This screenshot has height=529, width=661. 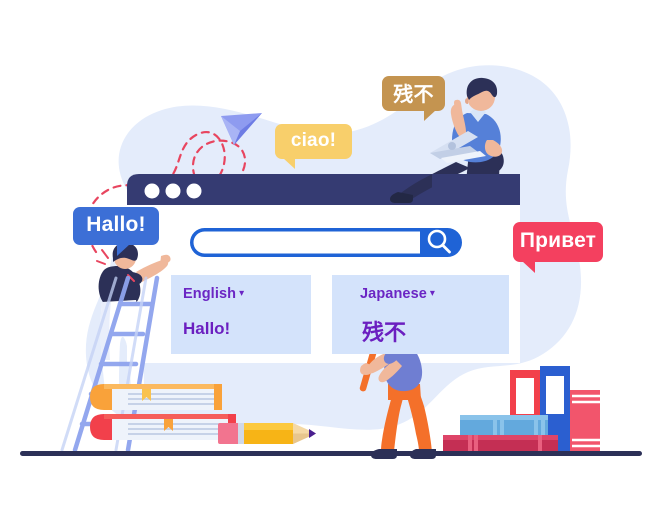 I want to click on source-text: Hallo!, so click(x=207, y=328).